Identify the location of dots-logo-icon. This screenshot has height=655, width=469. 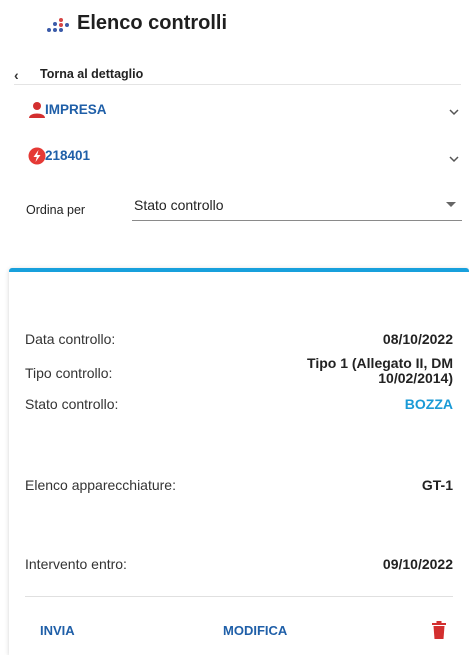
(58, 26).